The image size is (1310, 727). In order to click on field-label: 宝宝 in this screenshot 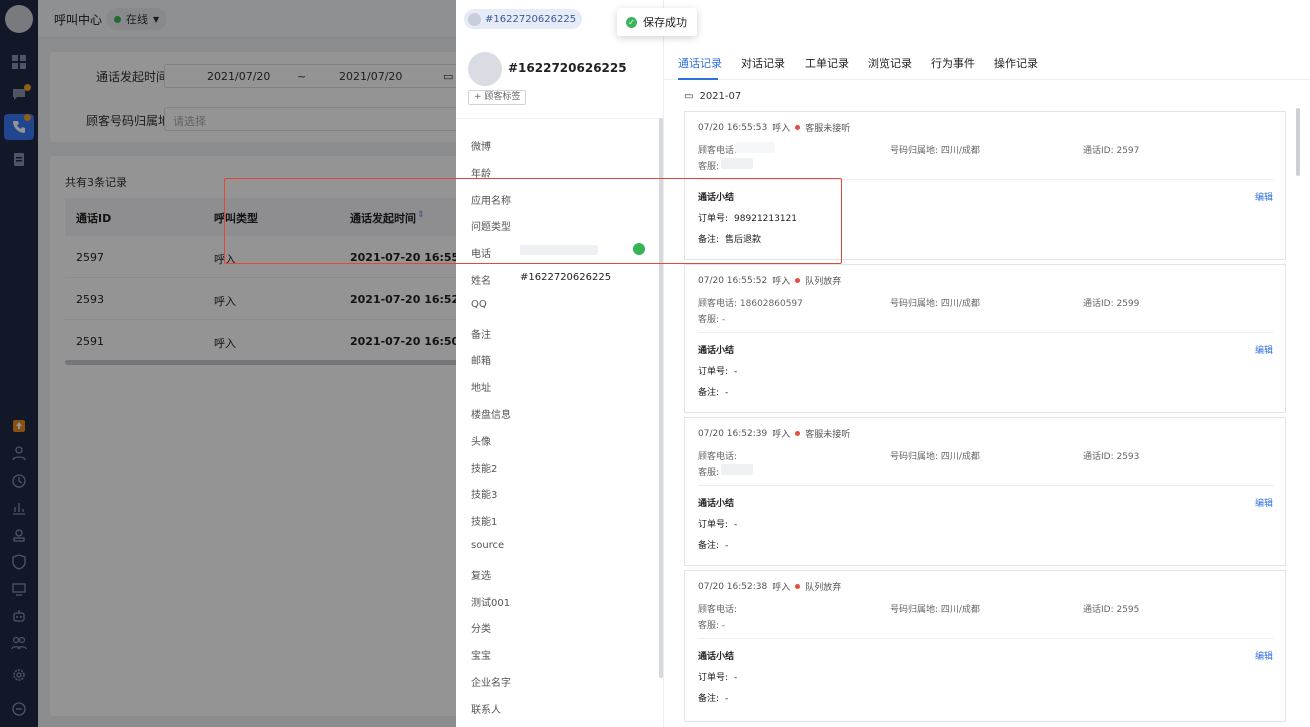, I will do `click(481, 657)`.